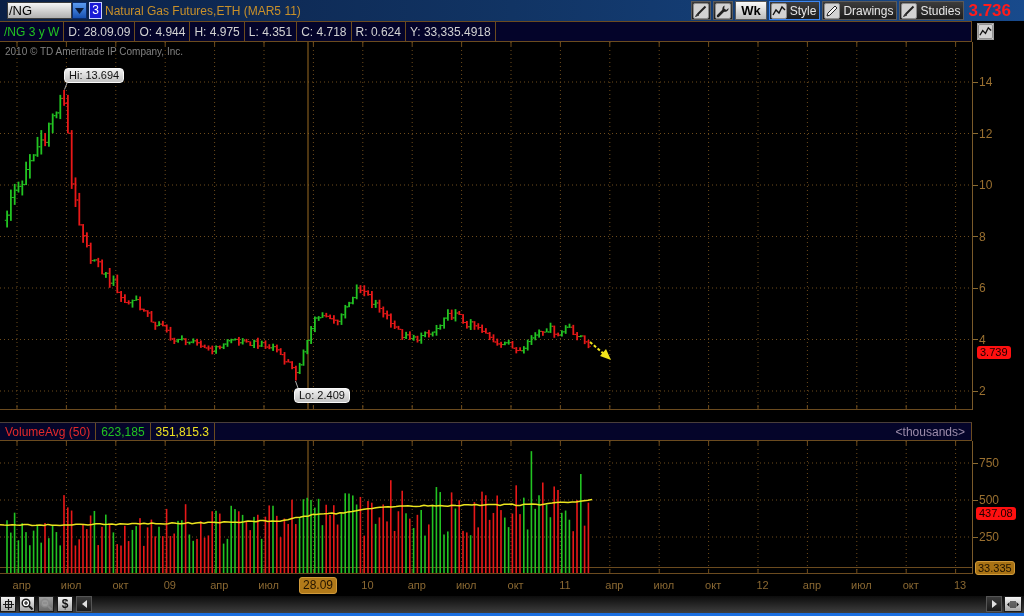 The image size is (1024, 616). What do you see at coordinates (982, 391) in the screenshot?
I see `price-axis-label: 2` at bounding box center [982, 391].